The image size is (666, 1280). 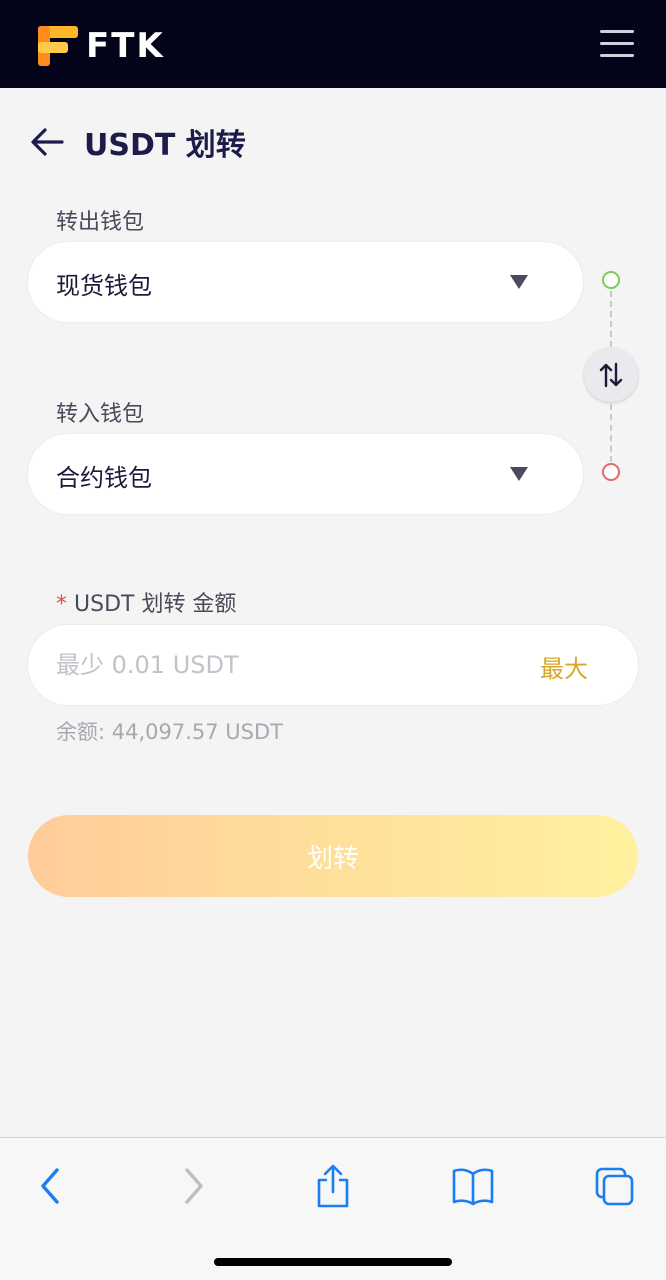 What do you see at coordinates (333, 44) in the screenshot?
I see `top-bar: FTK` at bounding box center [333, 44].